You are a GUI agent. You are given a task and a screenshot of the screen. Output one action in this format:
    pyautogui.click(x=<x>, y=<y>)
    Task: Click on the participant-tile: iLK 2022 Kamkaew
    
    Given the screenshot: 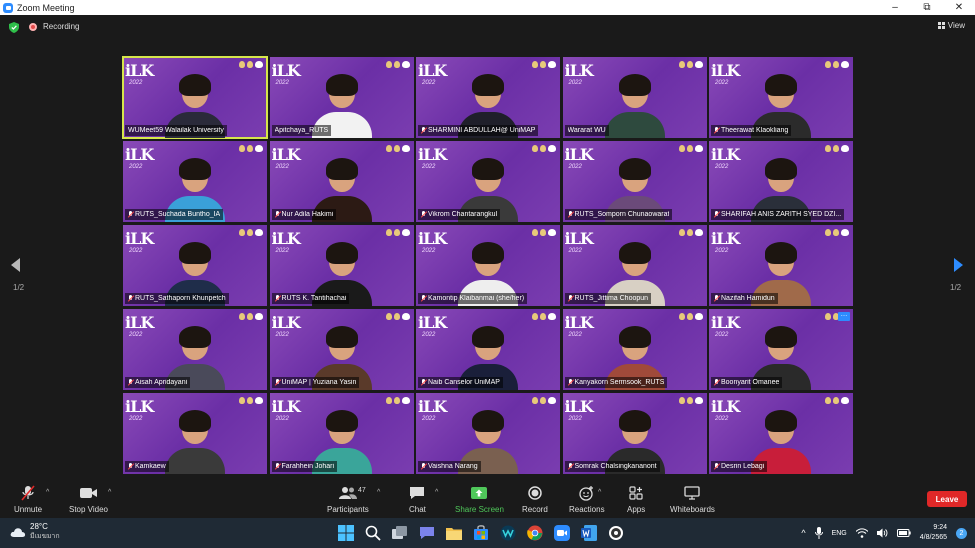 What is the action you would take?
    pyautogui.click(x=195, y=433)
    